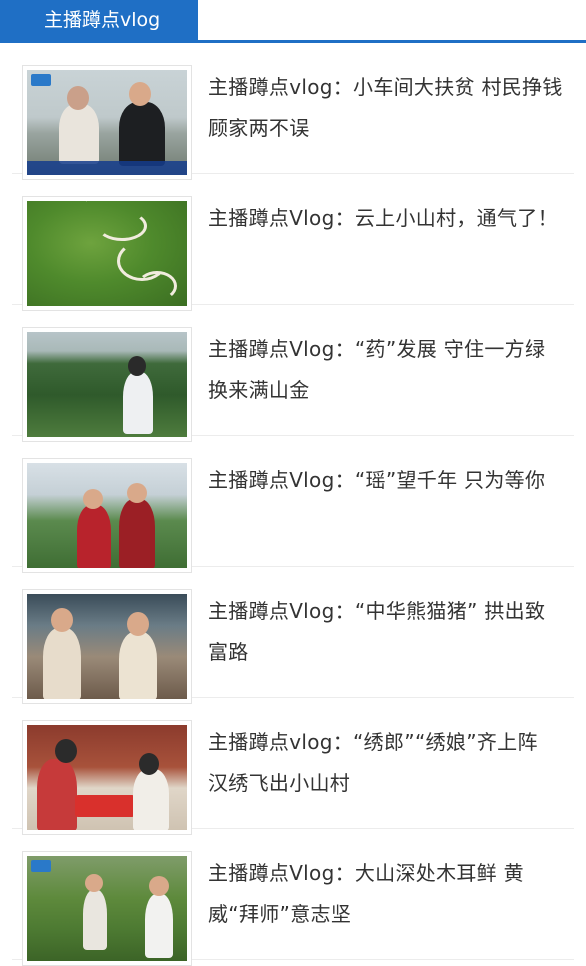 Image resolution: width=586 pixels, height=966 pixels. I want to click on list-item: 主播蹲点vlog：“绣郎”“绣娘”齐上阵 汉绣飞出小山村, so click(293, 766).